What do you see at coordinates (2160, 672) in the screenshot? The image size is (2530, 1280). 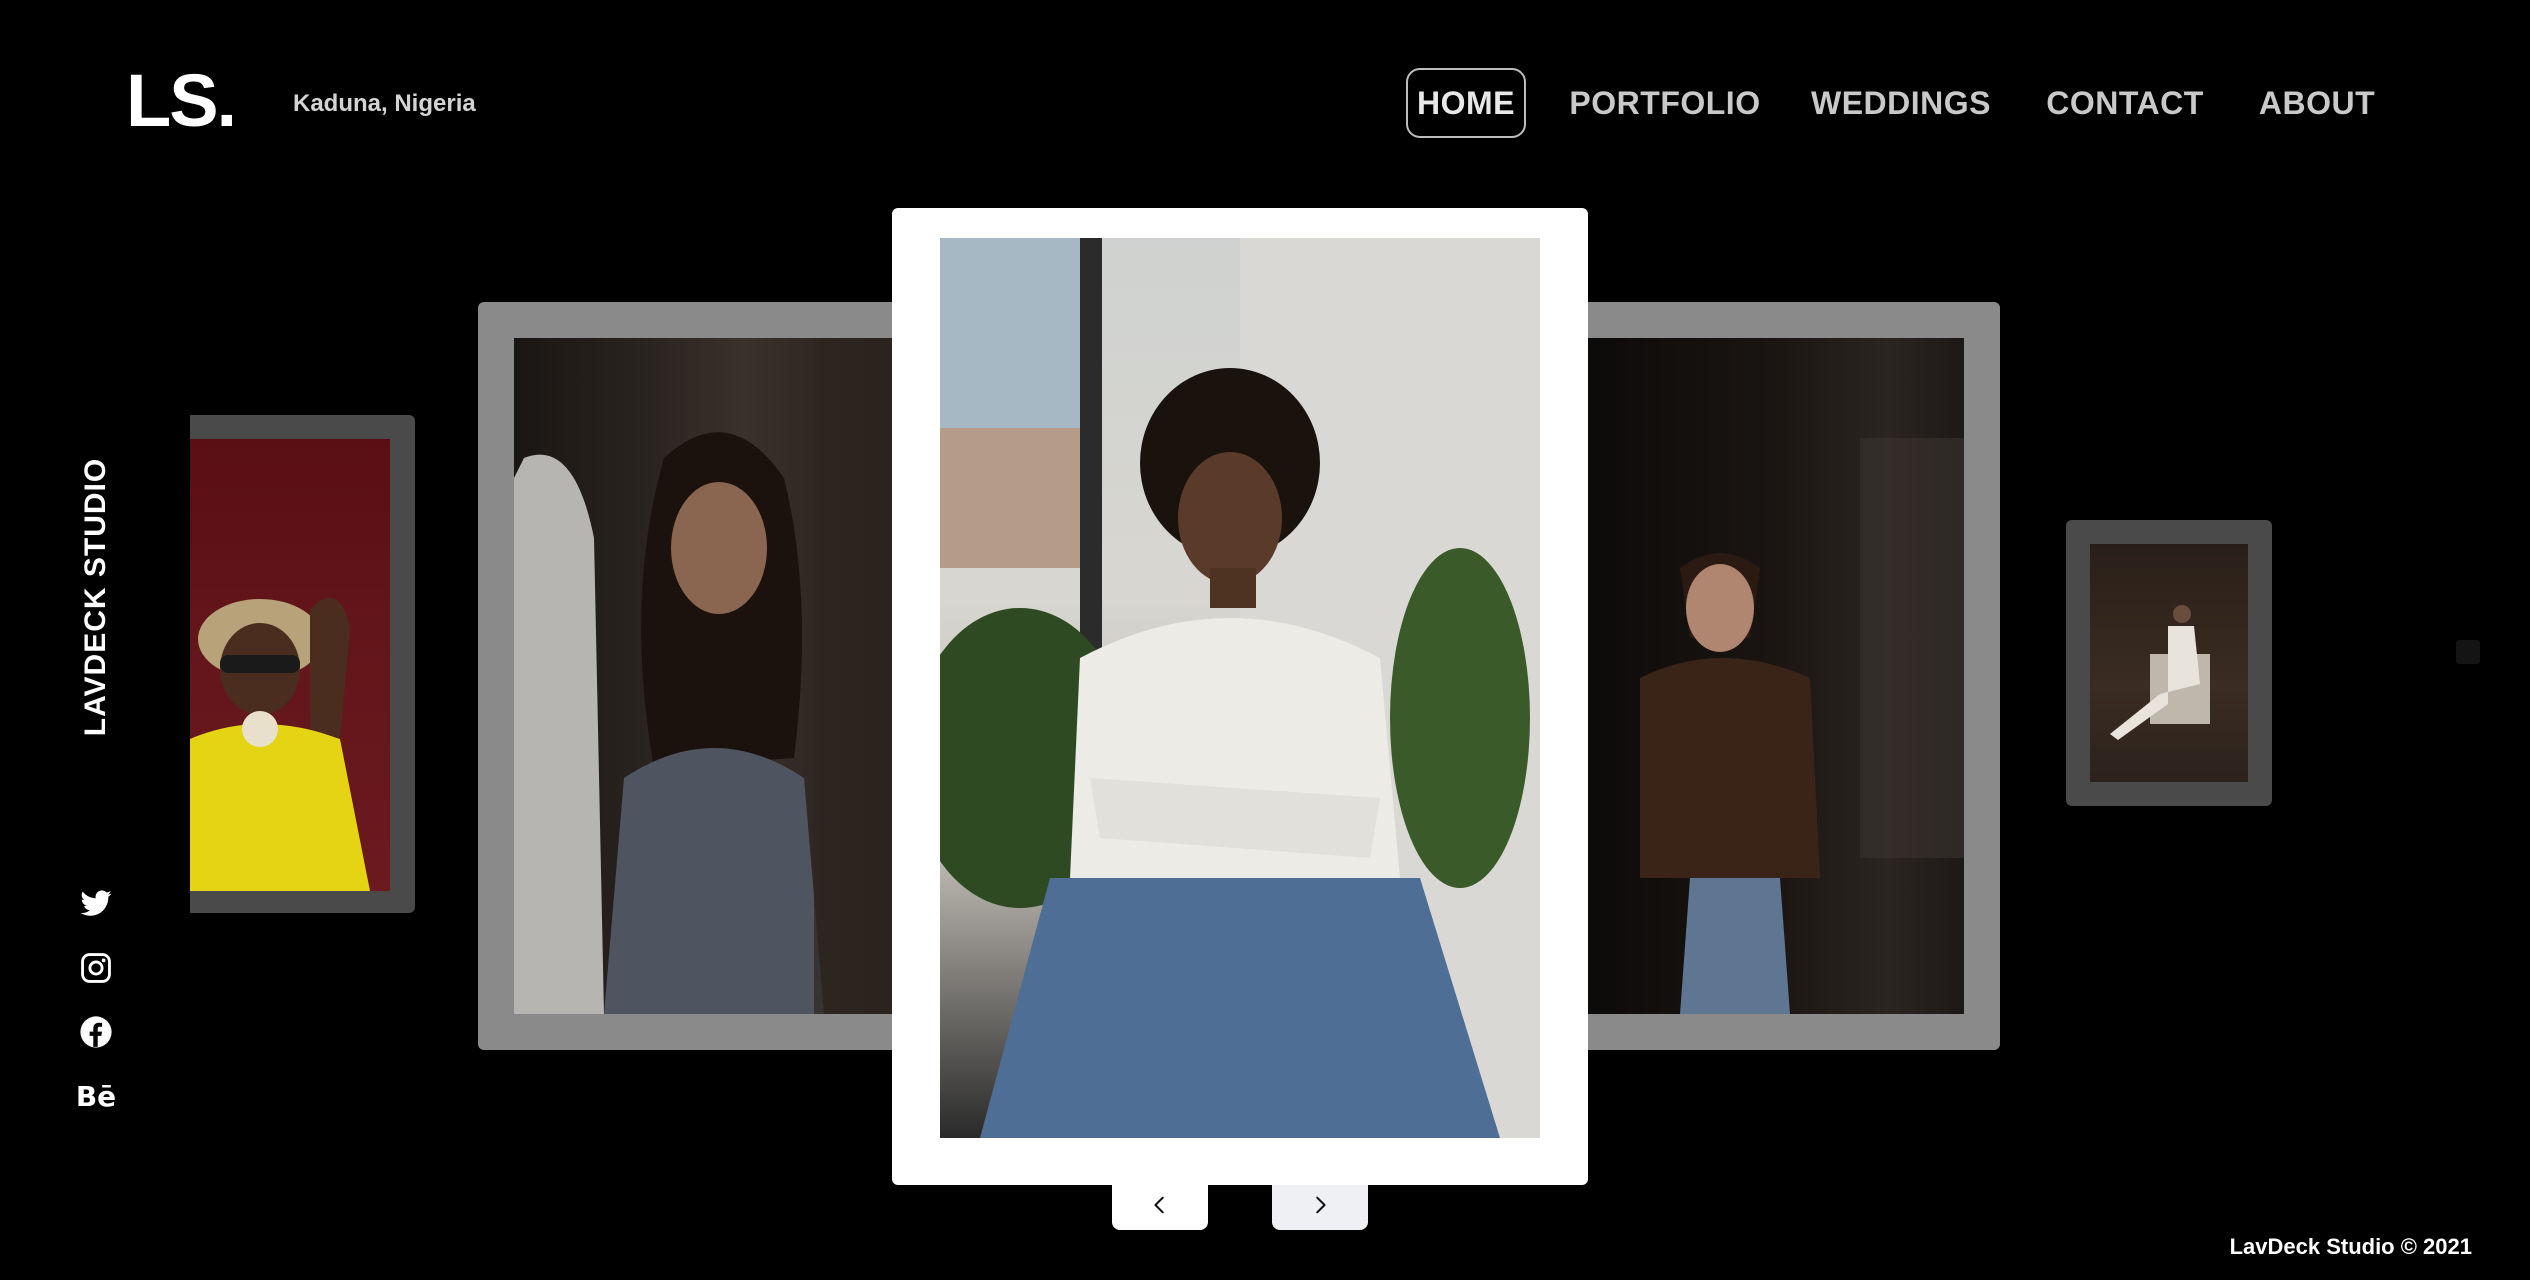 I see `photo-figure-seated-person` at bounding box center [2160, 672].